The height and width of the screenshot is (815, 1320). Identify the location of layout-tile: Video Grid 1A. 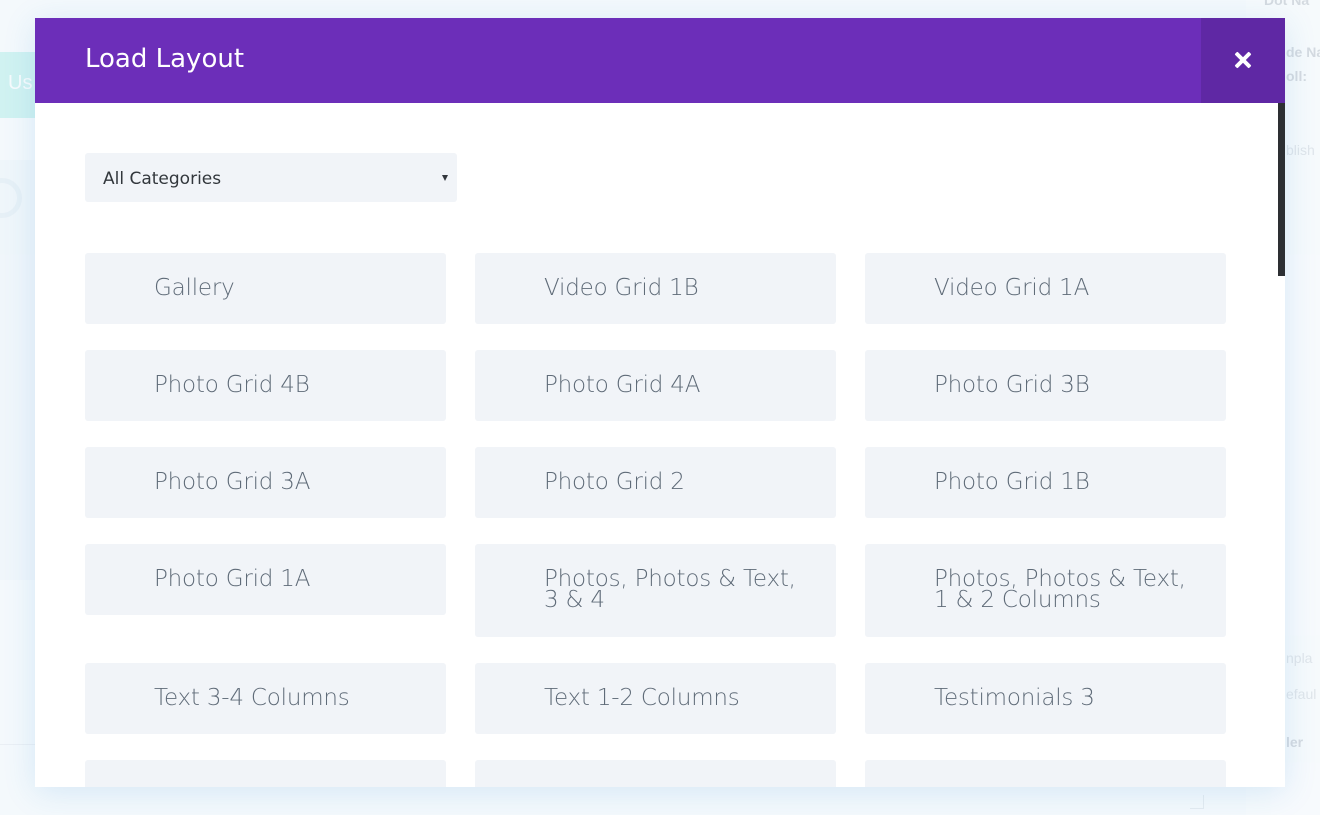
(1045, 288).